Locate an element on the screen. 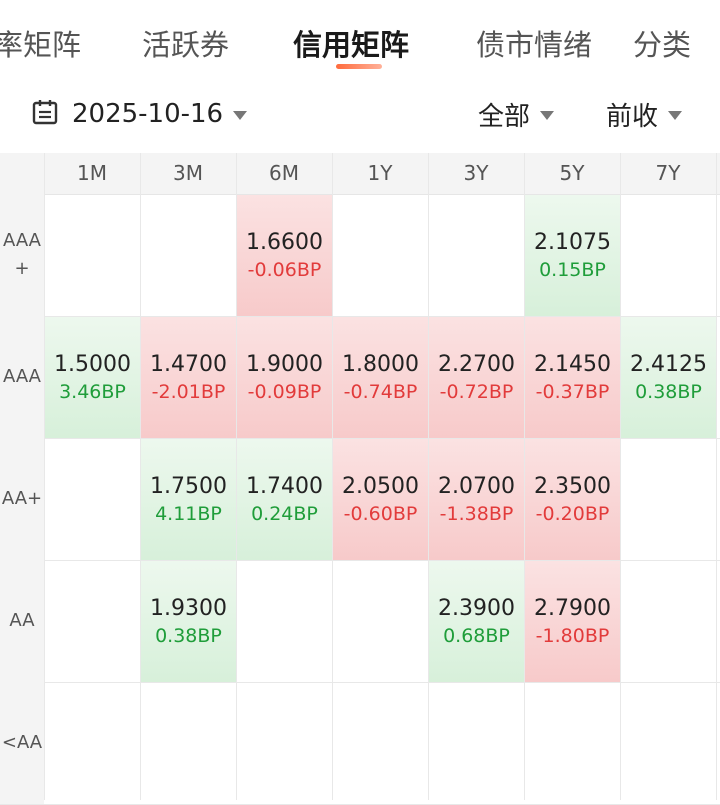 This screenshot has width=720, height=805. row-label: AA+ is located at coordinates (22, 499).